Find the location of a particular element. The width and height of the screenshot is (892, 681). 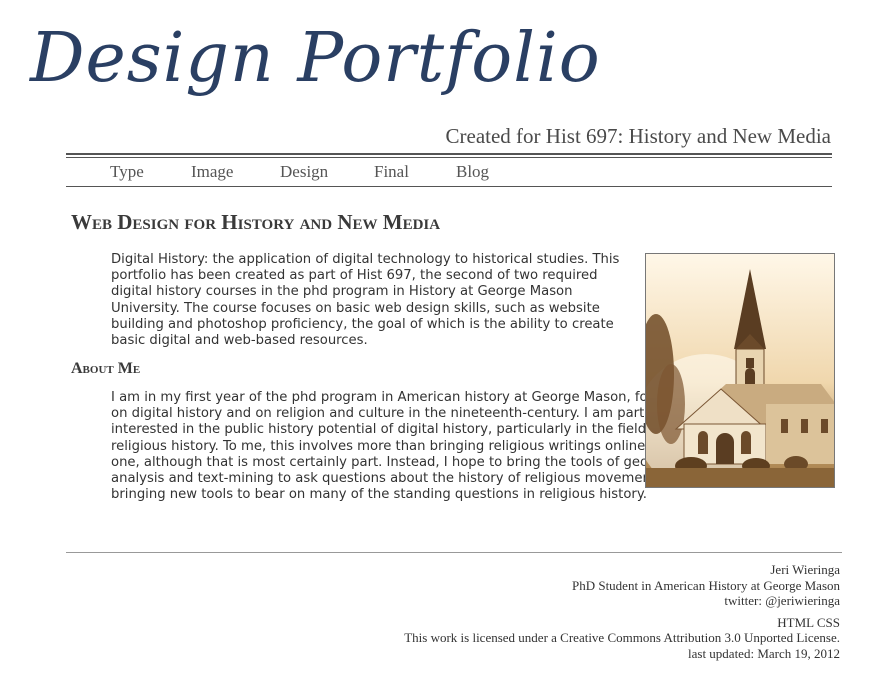

validation-links: HTML CSS is located at coordinates (622, 623).